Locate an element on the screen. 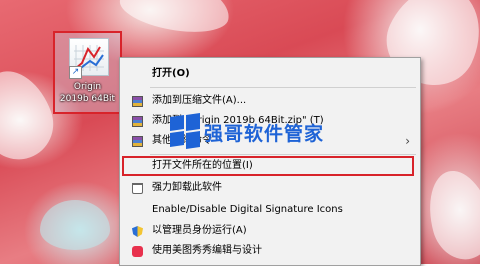 The height and width of the screenshot is (266, 480). origin-desktop-shortcut: ↗ Origin 2019b 64Bit is located at coordinates (87, 72).